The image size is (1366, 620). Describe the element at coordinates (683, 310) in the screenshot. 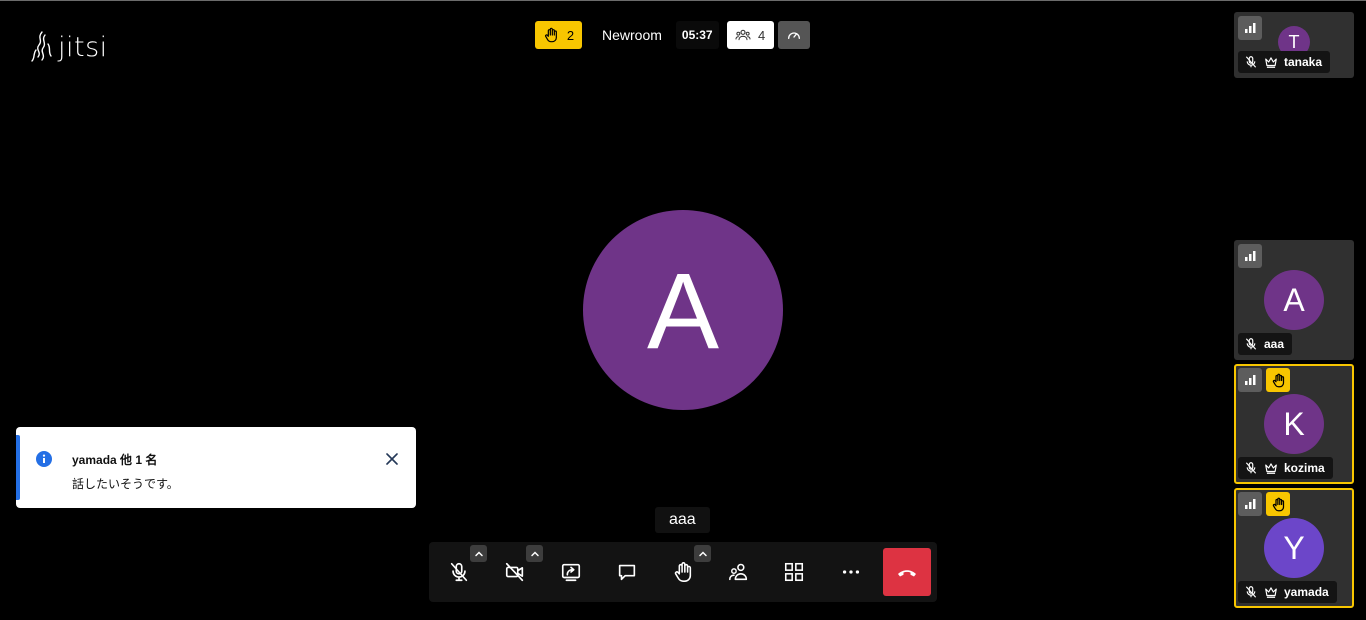

I see `dominant-speaker-avatar: A` at that location.